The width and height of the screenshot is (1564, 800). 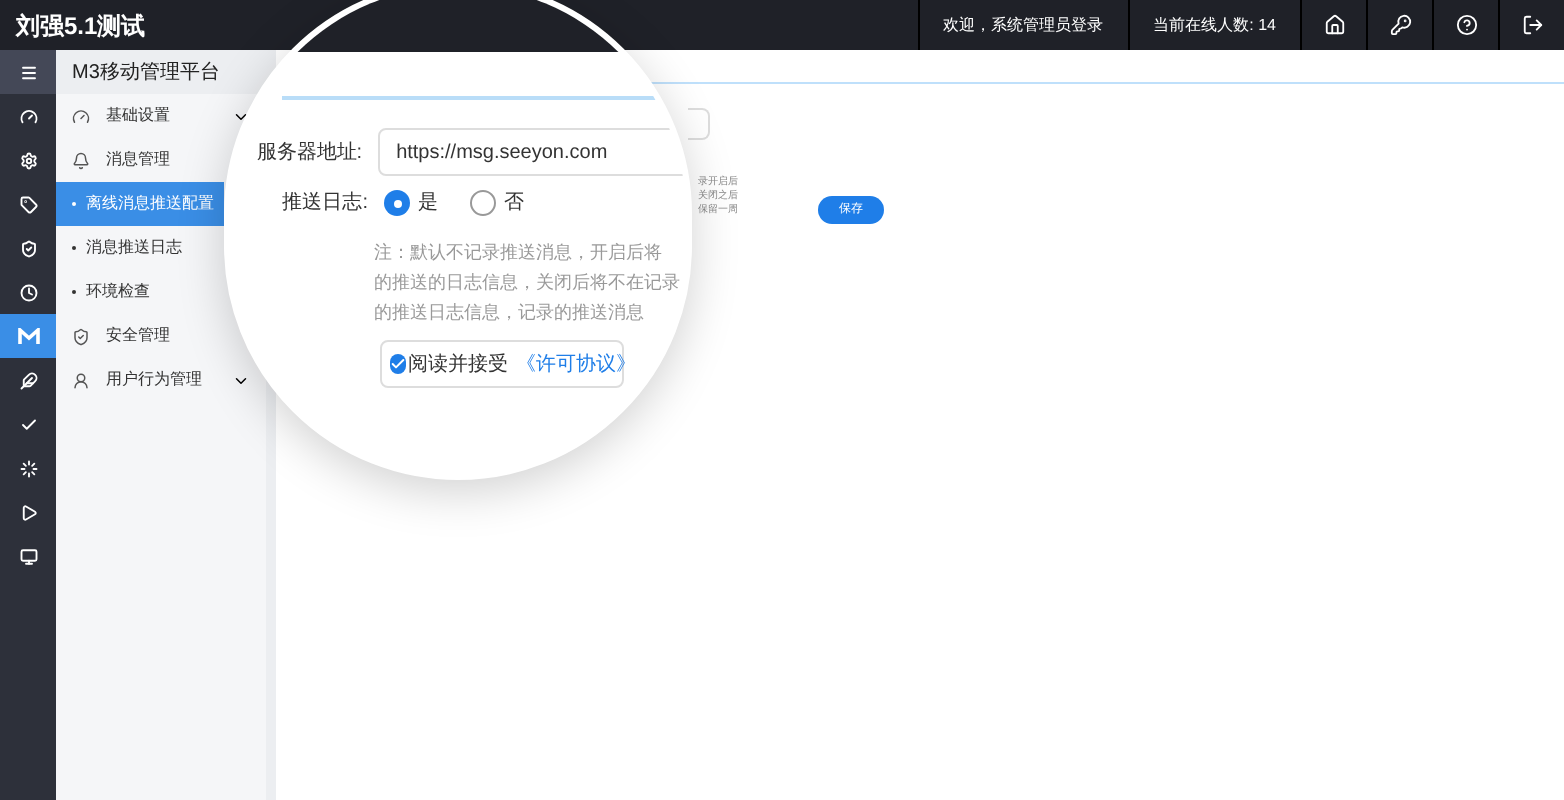 I want to click on sidebar-item: 用户行为管理, so click(x=138, y=380).